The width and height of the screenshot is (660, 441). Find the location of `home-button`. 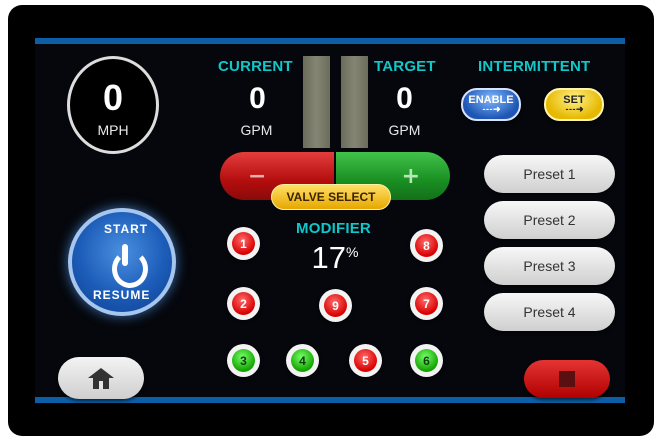

home-button is located at coordinates (101, 378).